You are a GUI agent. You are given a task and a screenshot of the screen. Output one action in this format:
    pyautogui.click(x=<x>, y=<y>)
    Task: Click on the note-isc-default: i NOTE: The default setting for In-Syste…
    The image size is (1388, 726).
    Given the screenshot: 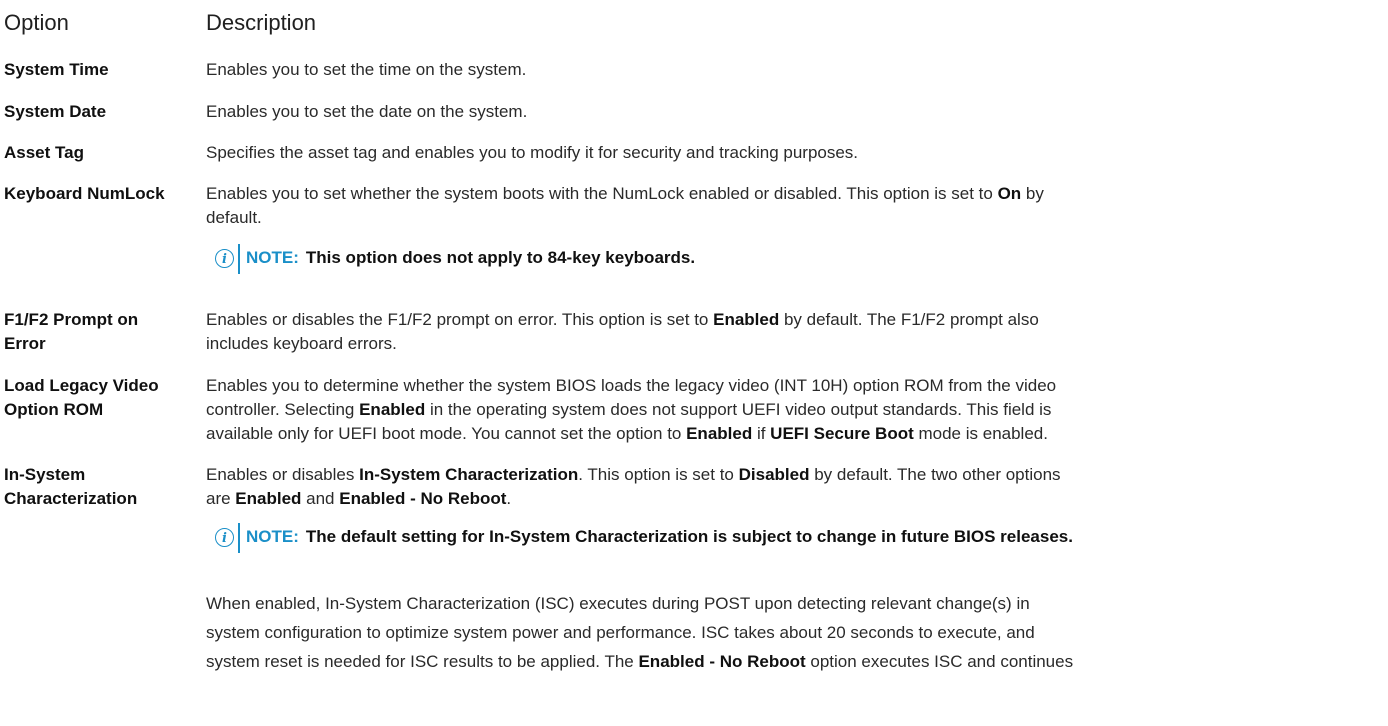 What is the action you would take?
    pyautogui.click(x=644, y=538)
    